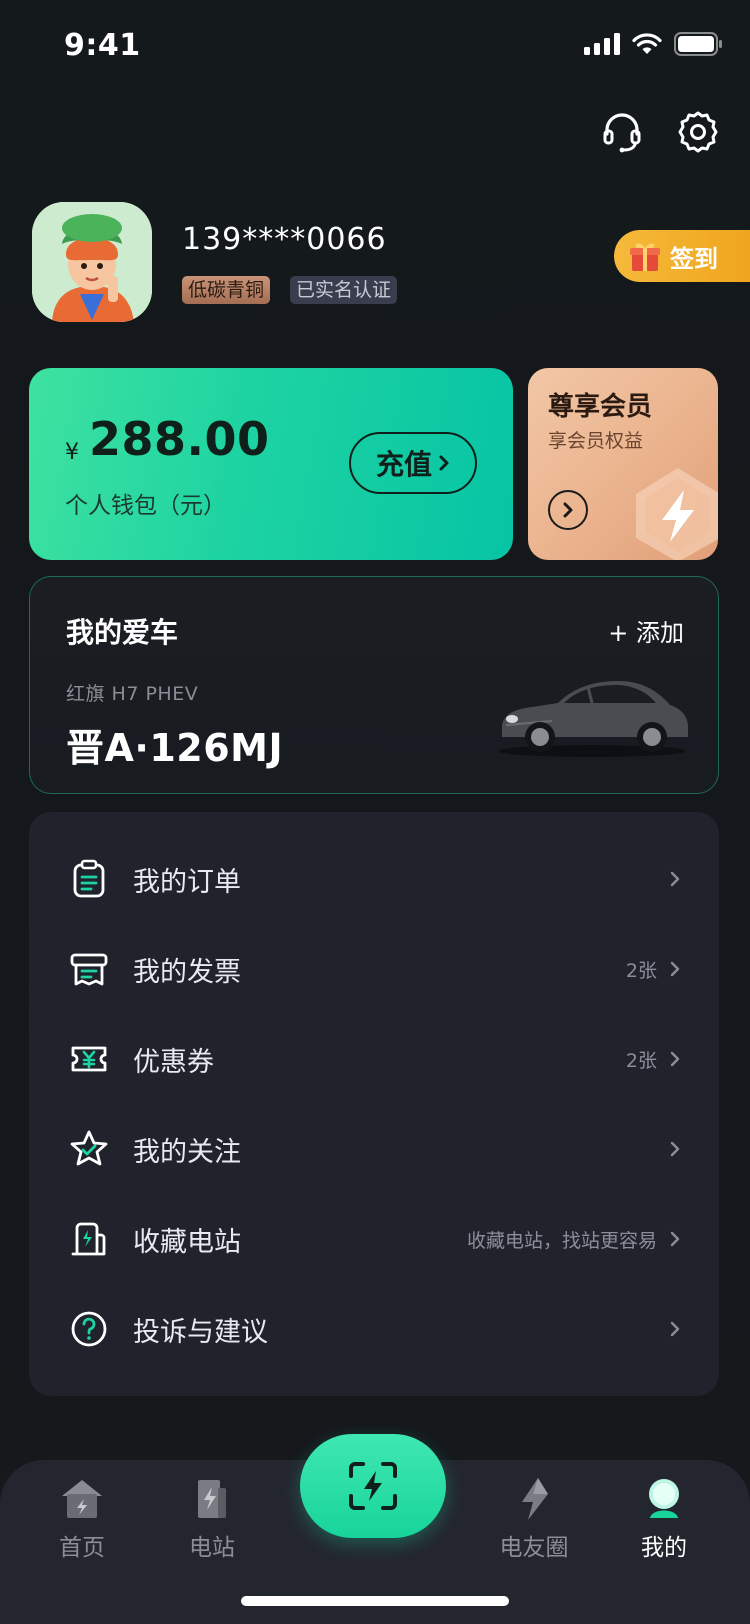  Describe the element at coordinates (89, 878) in the screenshot. I see `clipboard-icon` at that location.